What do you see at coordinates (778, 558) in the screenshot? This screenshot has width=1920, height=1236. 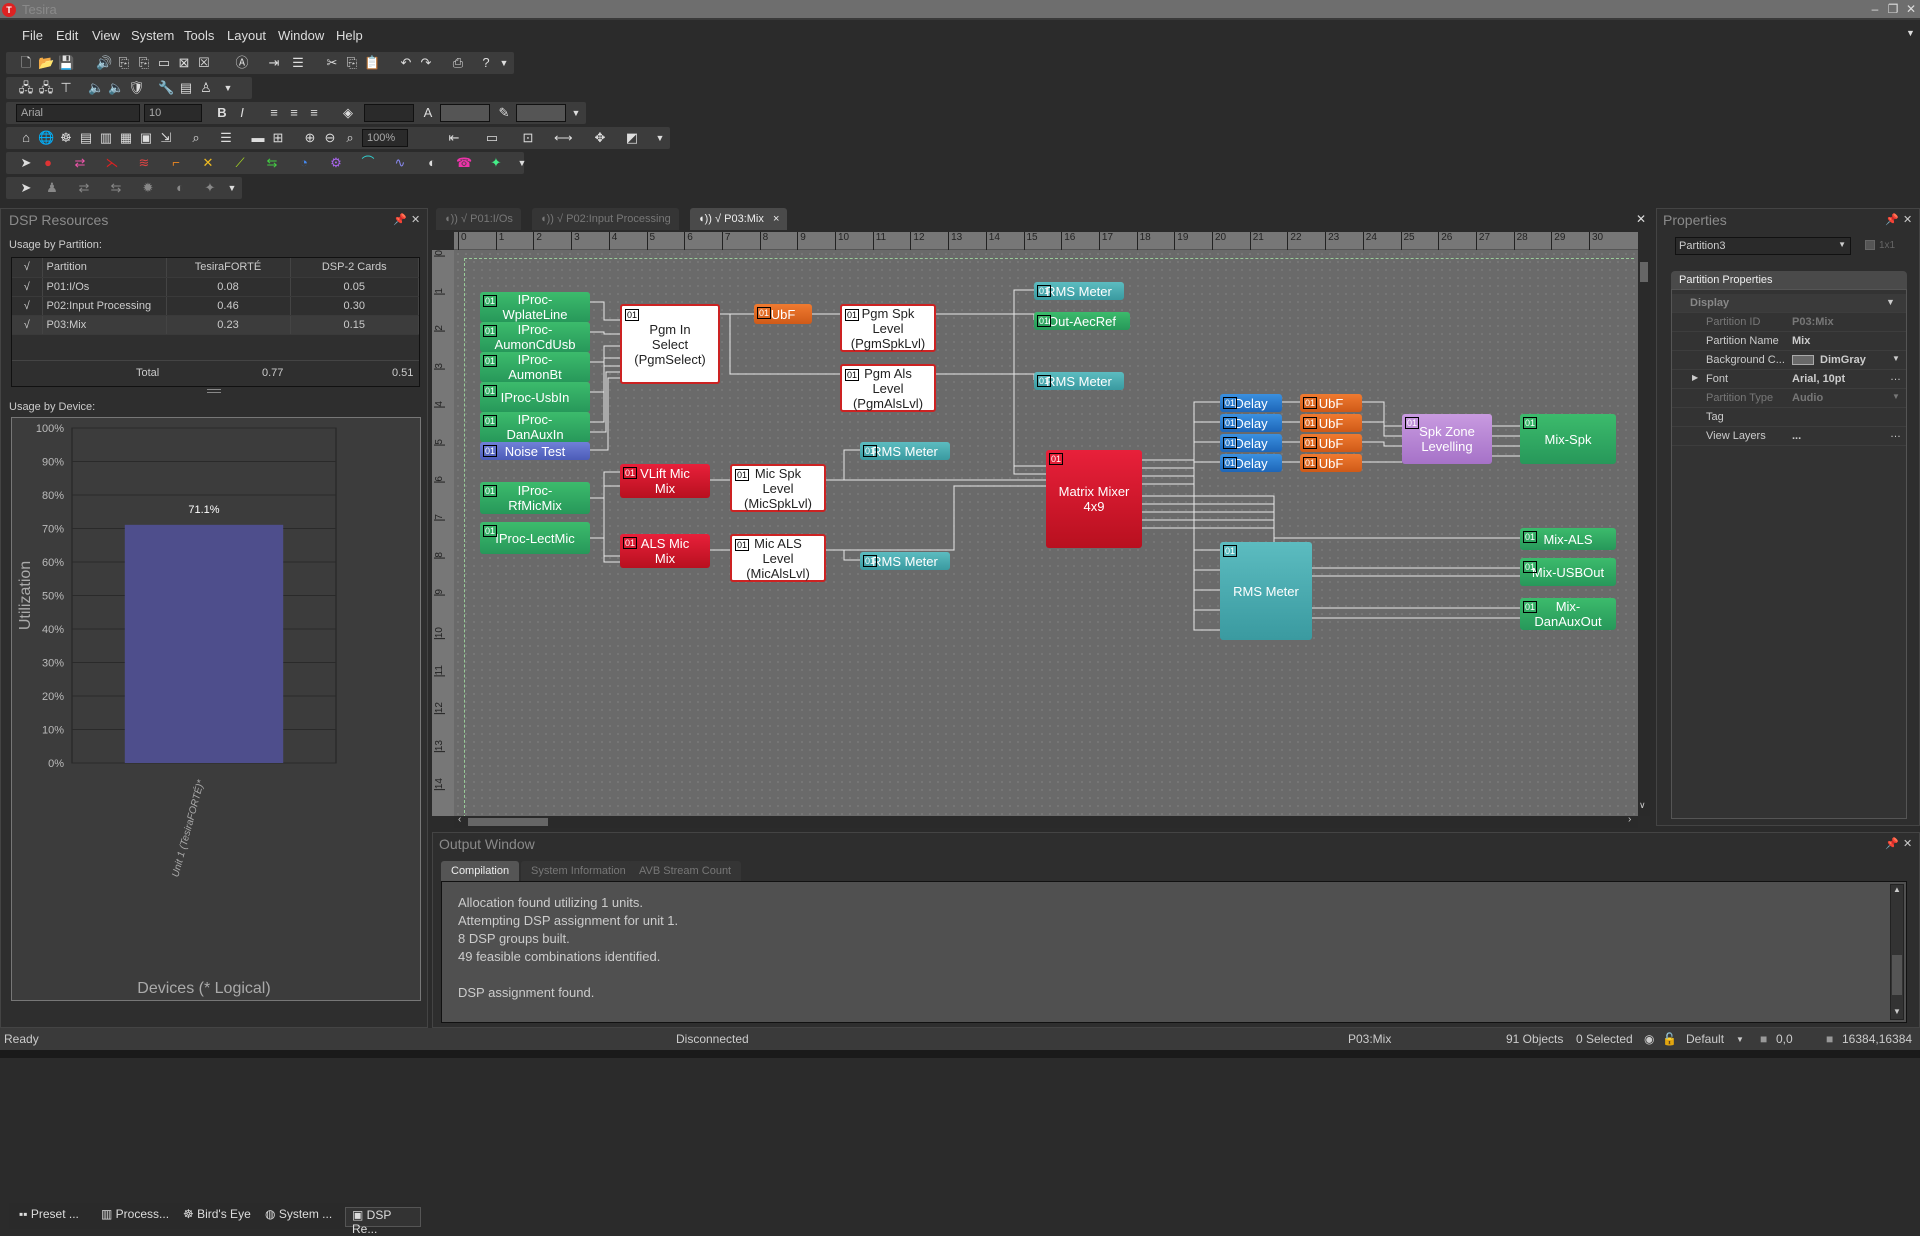 I see `block-mic-als-level: 01 Mic ALS Level (MicAlsLvl)` at bounding box center [778, 558].